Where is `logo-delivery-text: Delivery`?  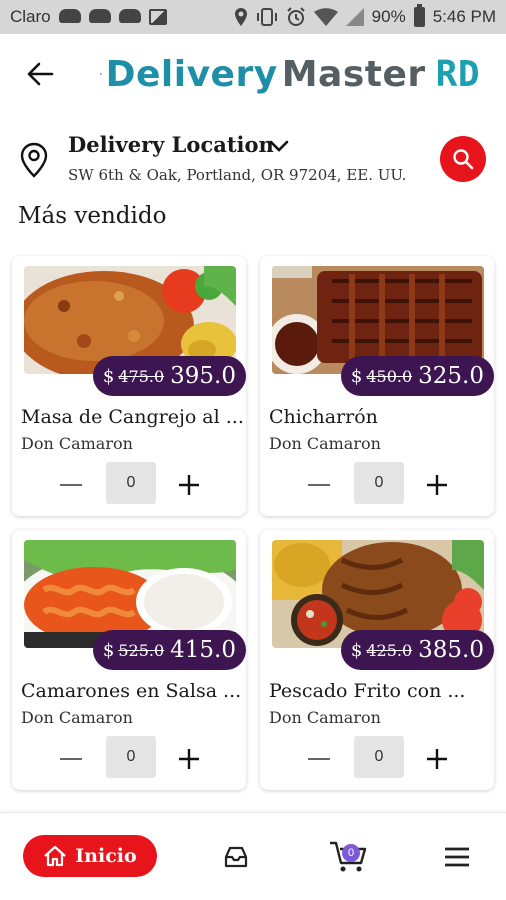 logo-delivery-text: Delivery is located at coordinates (191, 74).